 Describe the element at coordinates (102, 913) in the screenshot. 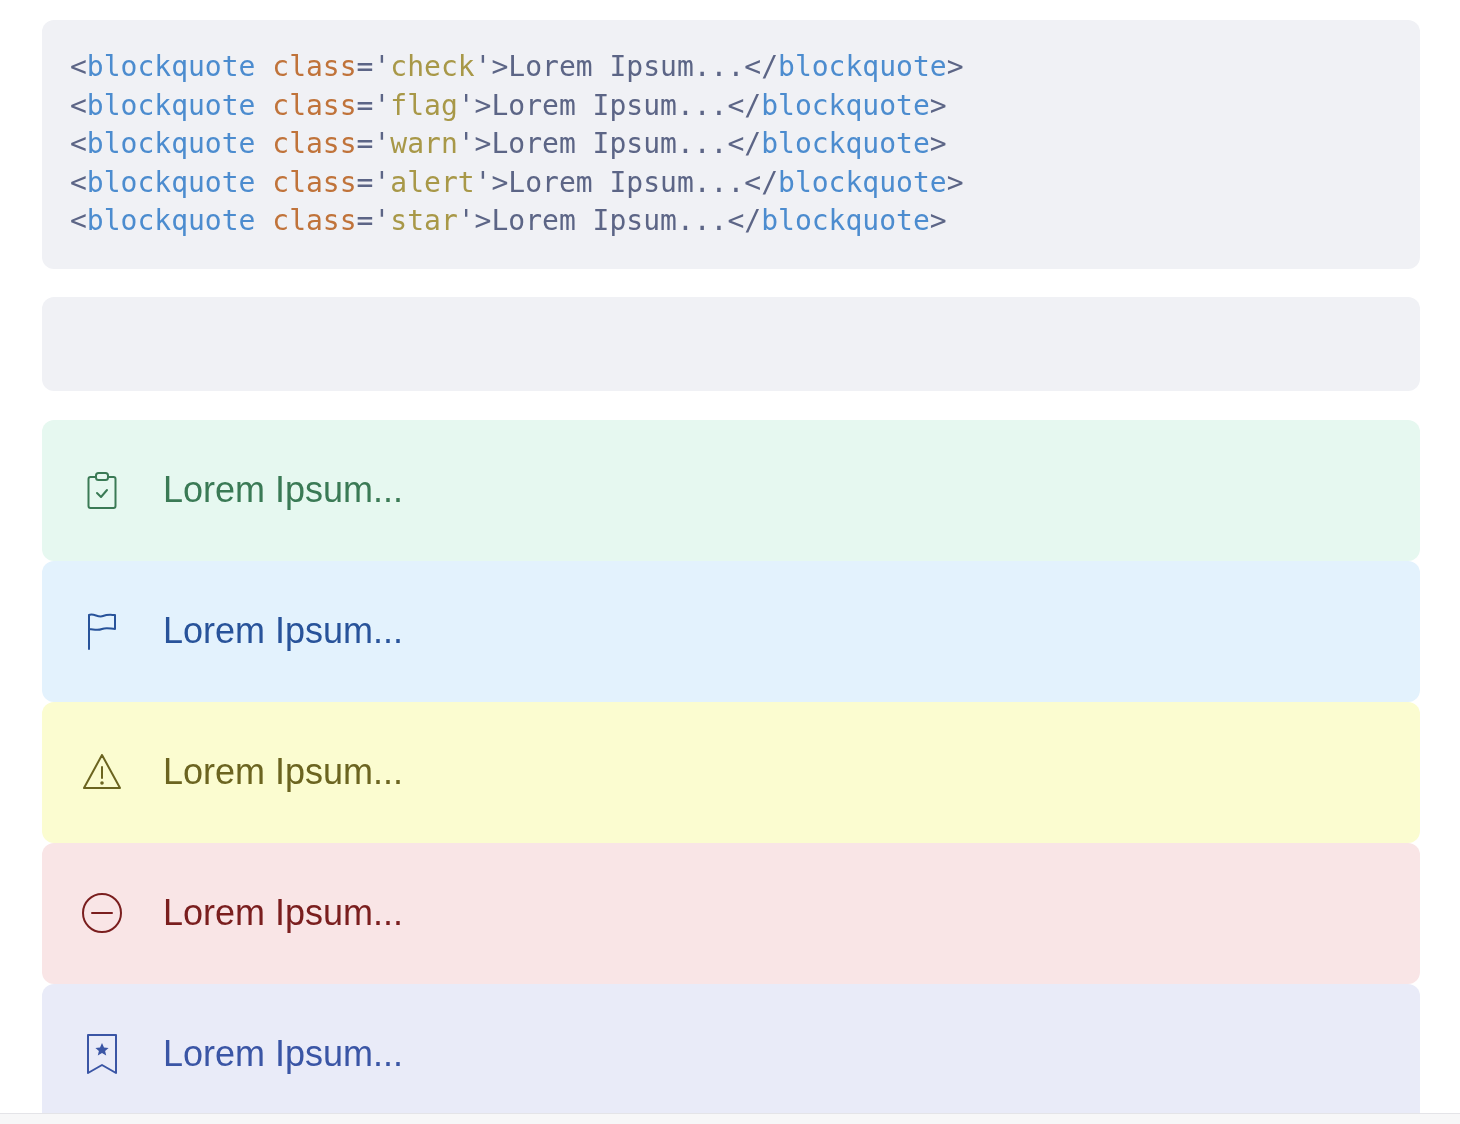

I see `minus-circle-icon` at that location.